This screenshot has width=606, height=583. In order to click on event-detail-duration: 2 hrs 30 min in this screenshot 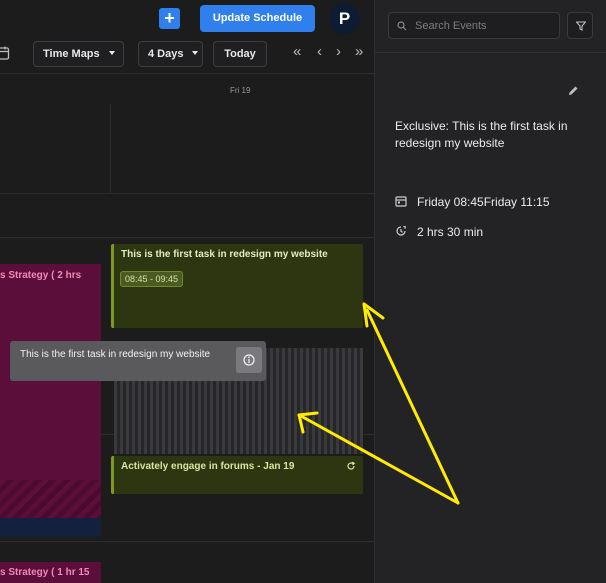, I will do `click(439, 232)`.